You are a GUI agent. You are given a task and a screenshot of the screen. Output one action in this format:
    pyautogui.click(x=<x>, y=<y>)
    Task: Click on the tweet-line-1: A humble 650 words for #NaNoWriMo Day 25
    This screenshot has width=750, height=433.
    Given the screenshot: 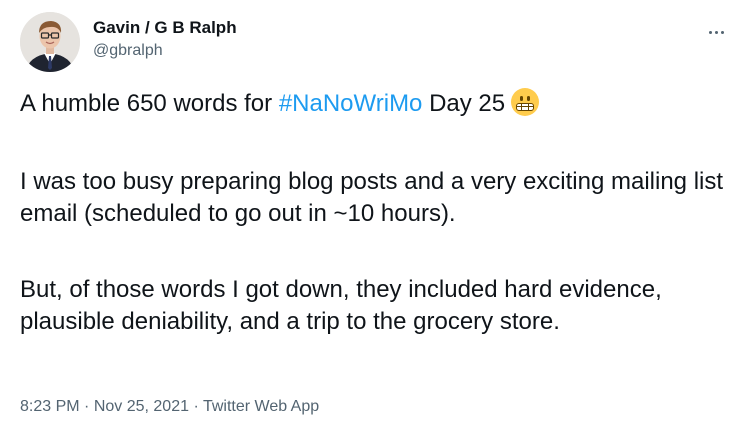 What is the action you would take?
    pyautogui.click(x=280, y=104)
    